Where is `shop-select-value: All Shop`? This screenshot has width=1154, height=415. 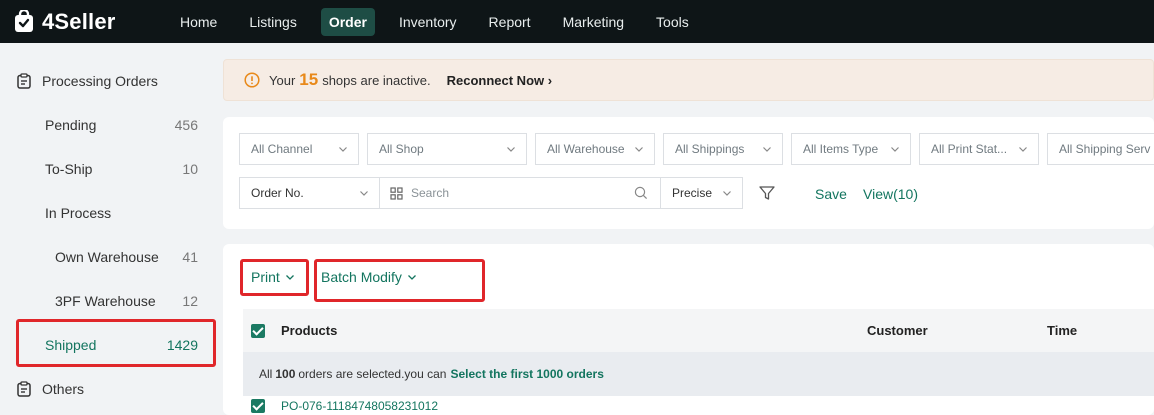
shop-select-value: All Shop is located at coordinates (401, 149).